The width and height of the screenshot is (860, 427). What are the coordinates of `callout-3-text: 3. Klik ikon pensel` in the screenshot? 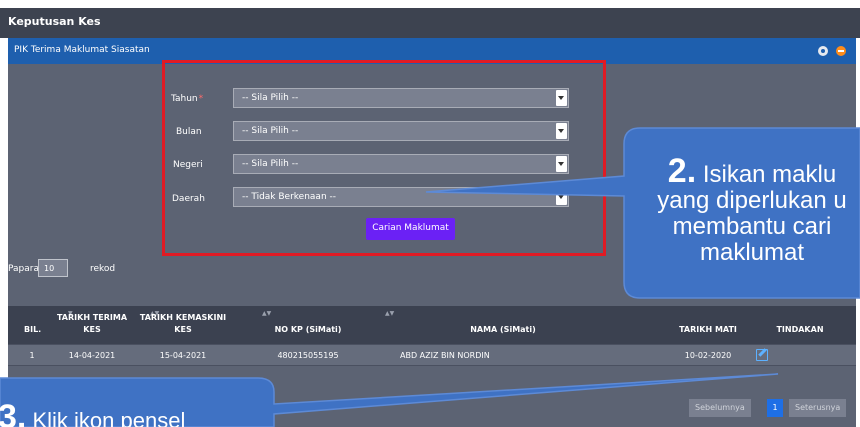 It's located at (93, 412).